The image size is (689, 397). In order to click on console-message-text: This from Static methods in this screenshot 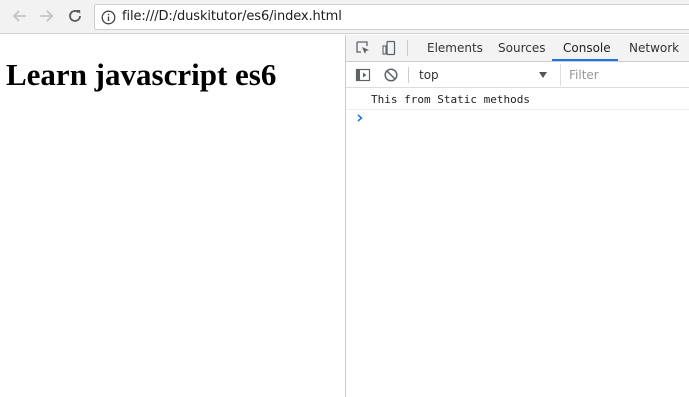, I will do `click(450, 99)`.